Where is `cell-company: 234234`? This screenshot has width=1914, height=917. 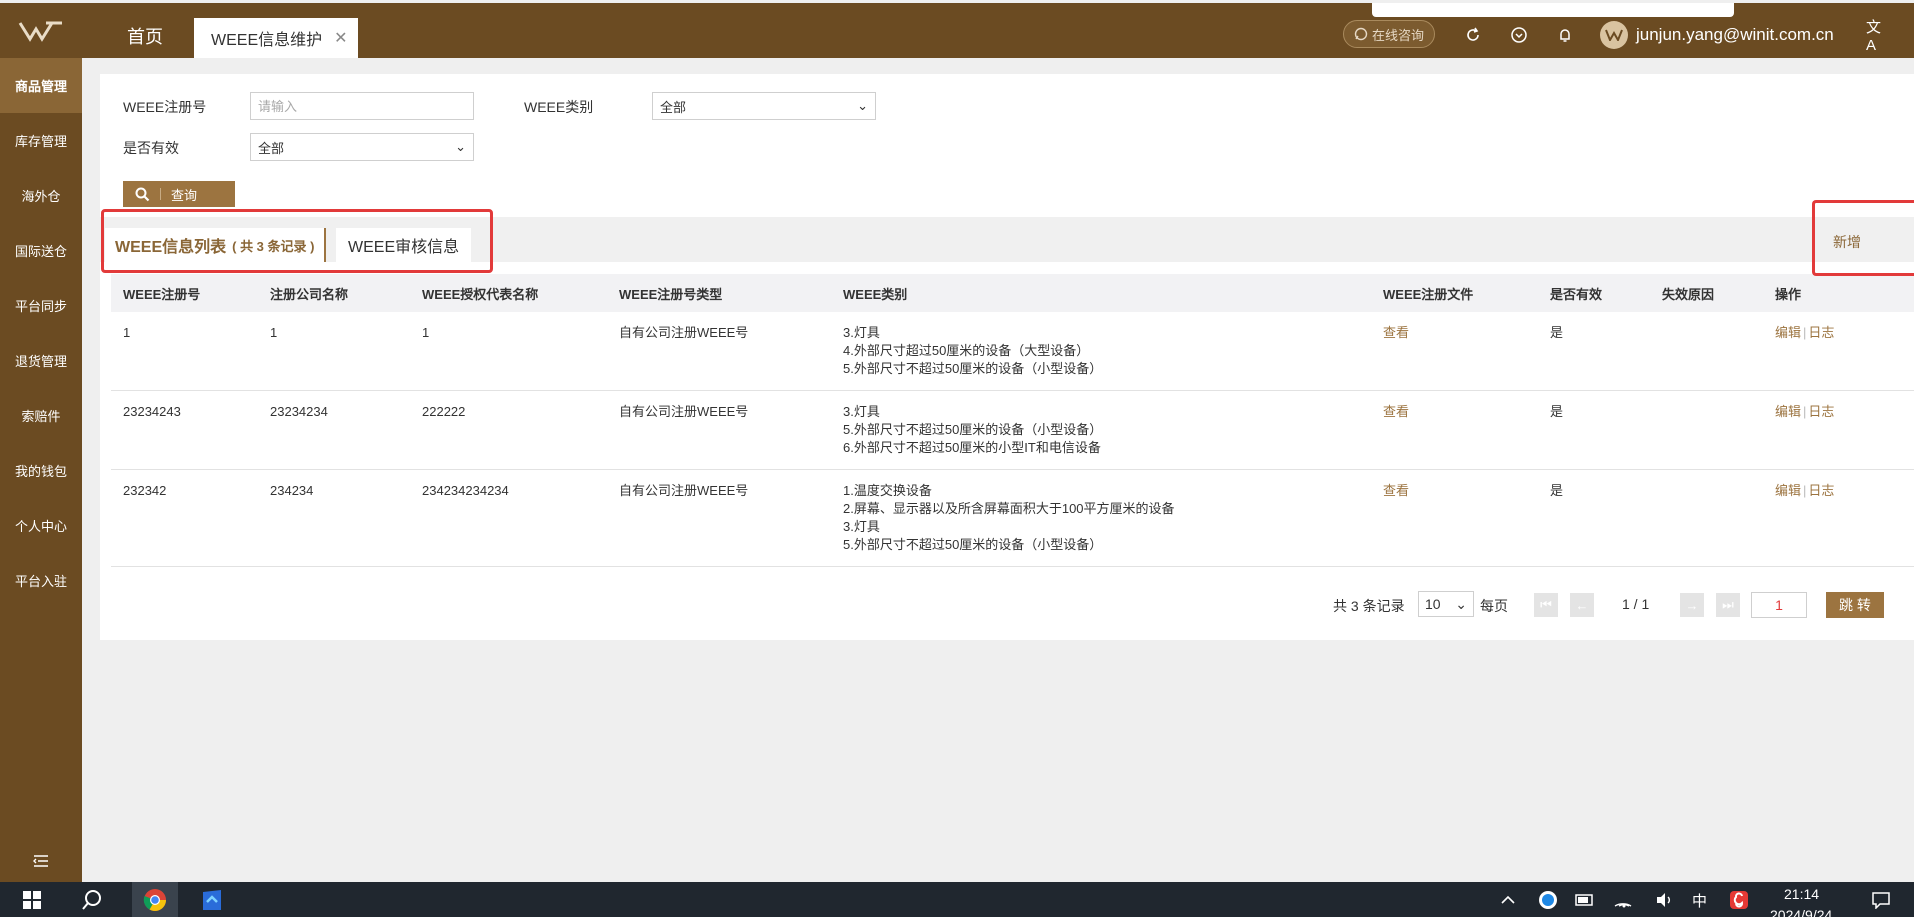
cell-company: 234234 is located at coordinates (334, 518).